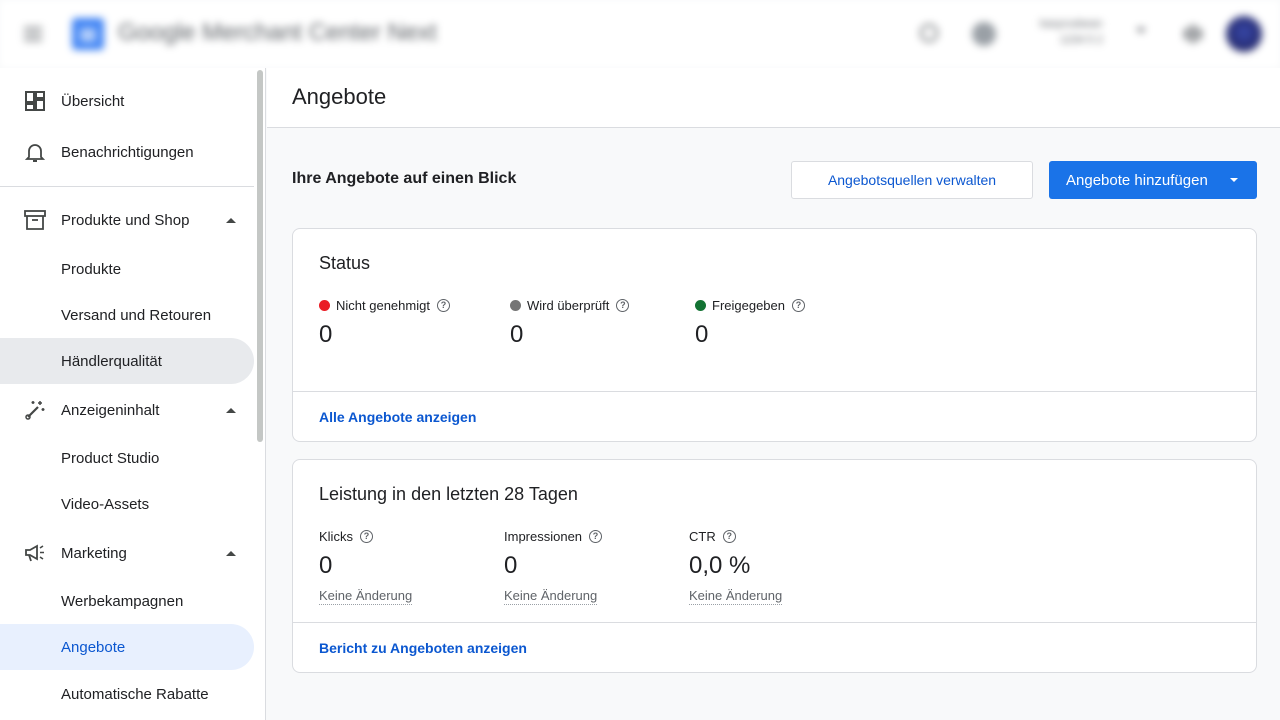 The height and width of the screenshot is (720, 1280). Describe the element at coordinates (35, 34) in the screenshot. I see `menu-icon` at that location.